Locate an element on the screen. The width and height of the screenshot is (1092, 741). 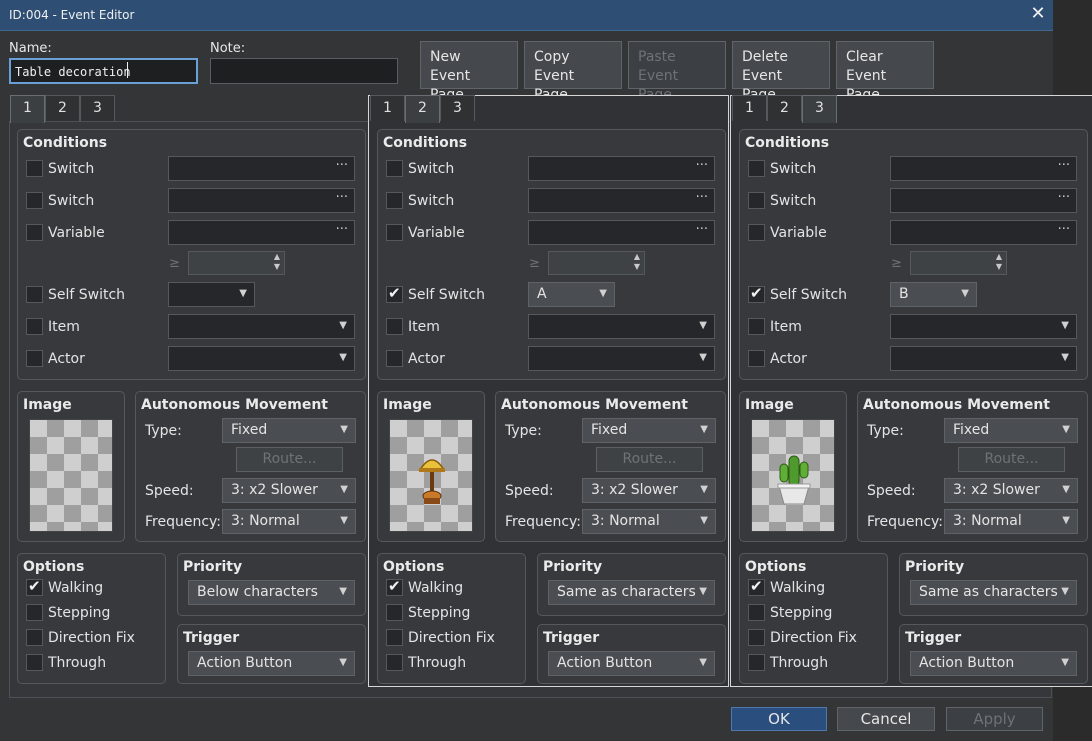
self-switch-select: ▼ is located at coordinates (211, 294).